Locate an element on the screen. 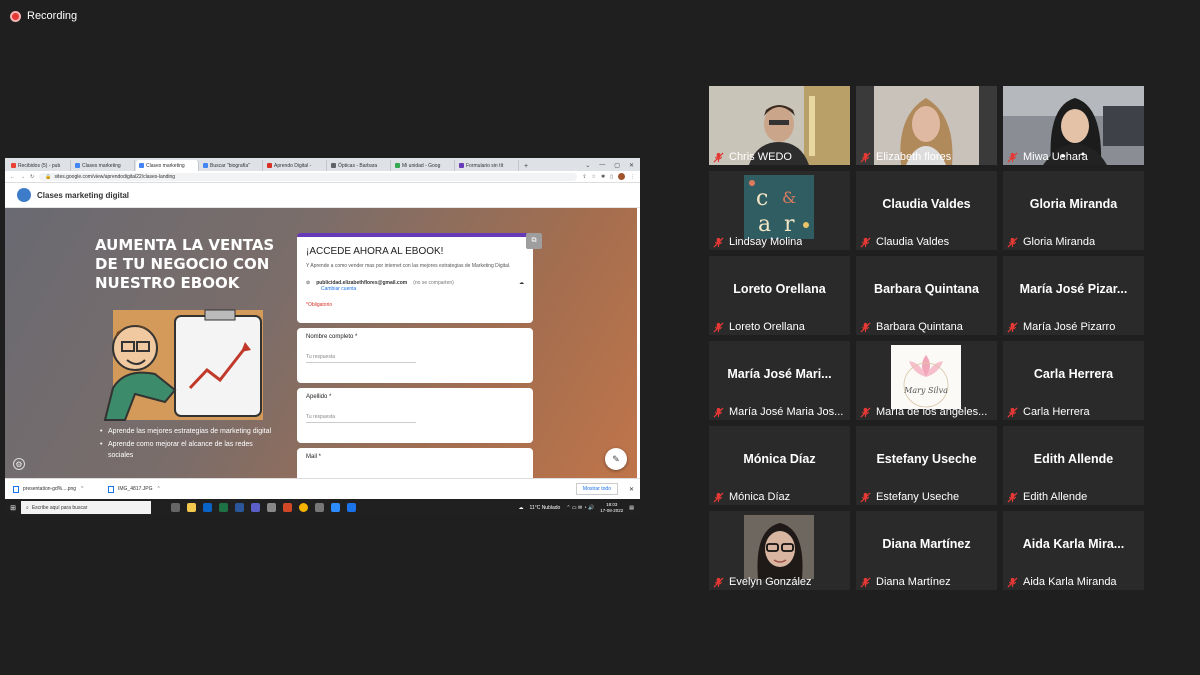 The width and height of the screenshot is (1200, 675). participant-tile: Elizabeth flores is located at coordinates (926, 125).